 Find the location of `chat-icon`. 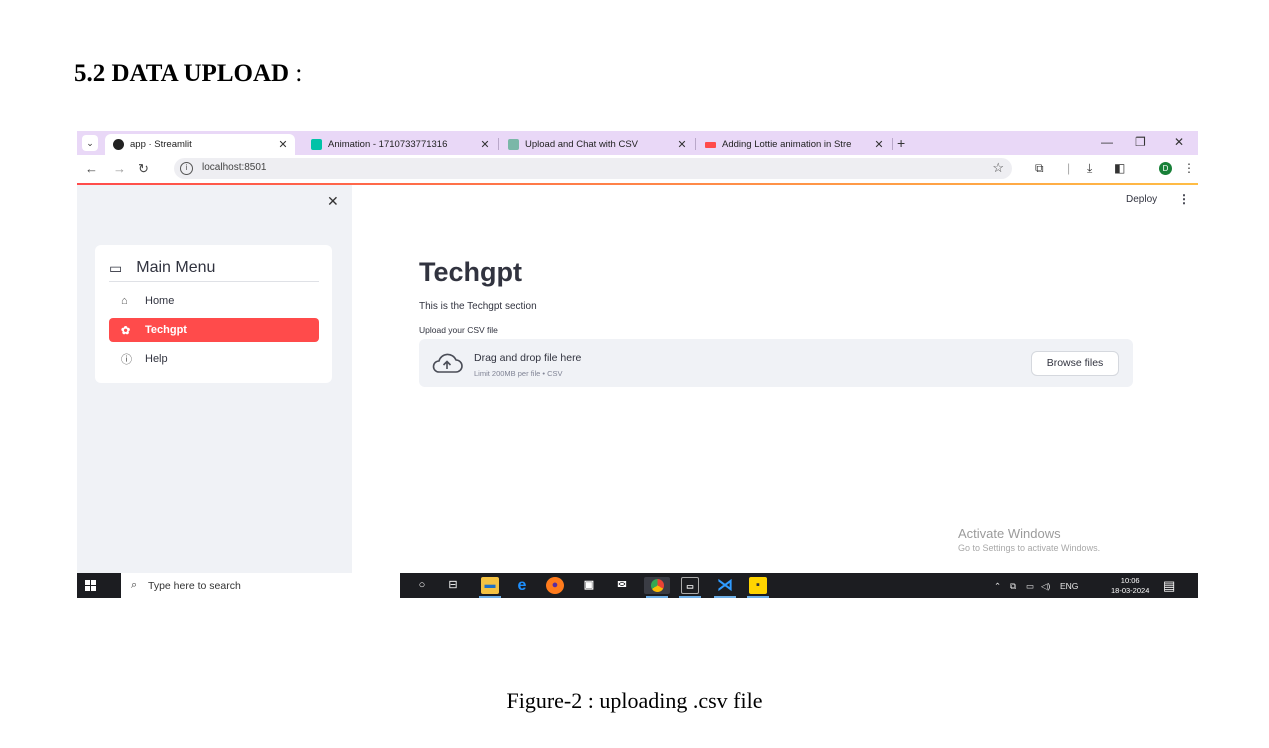

chat-icon is located at coordinates (513, 144).